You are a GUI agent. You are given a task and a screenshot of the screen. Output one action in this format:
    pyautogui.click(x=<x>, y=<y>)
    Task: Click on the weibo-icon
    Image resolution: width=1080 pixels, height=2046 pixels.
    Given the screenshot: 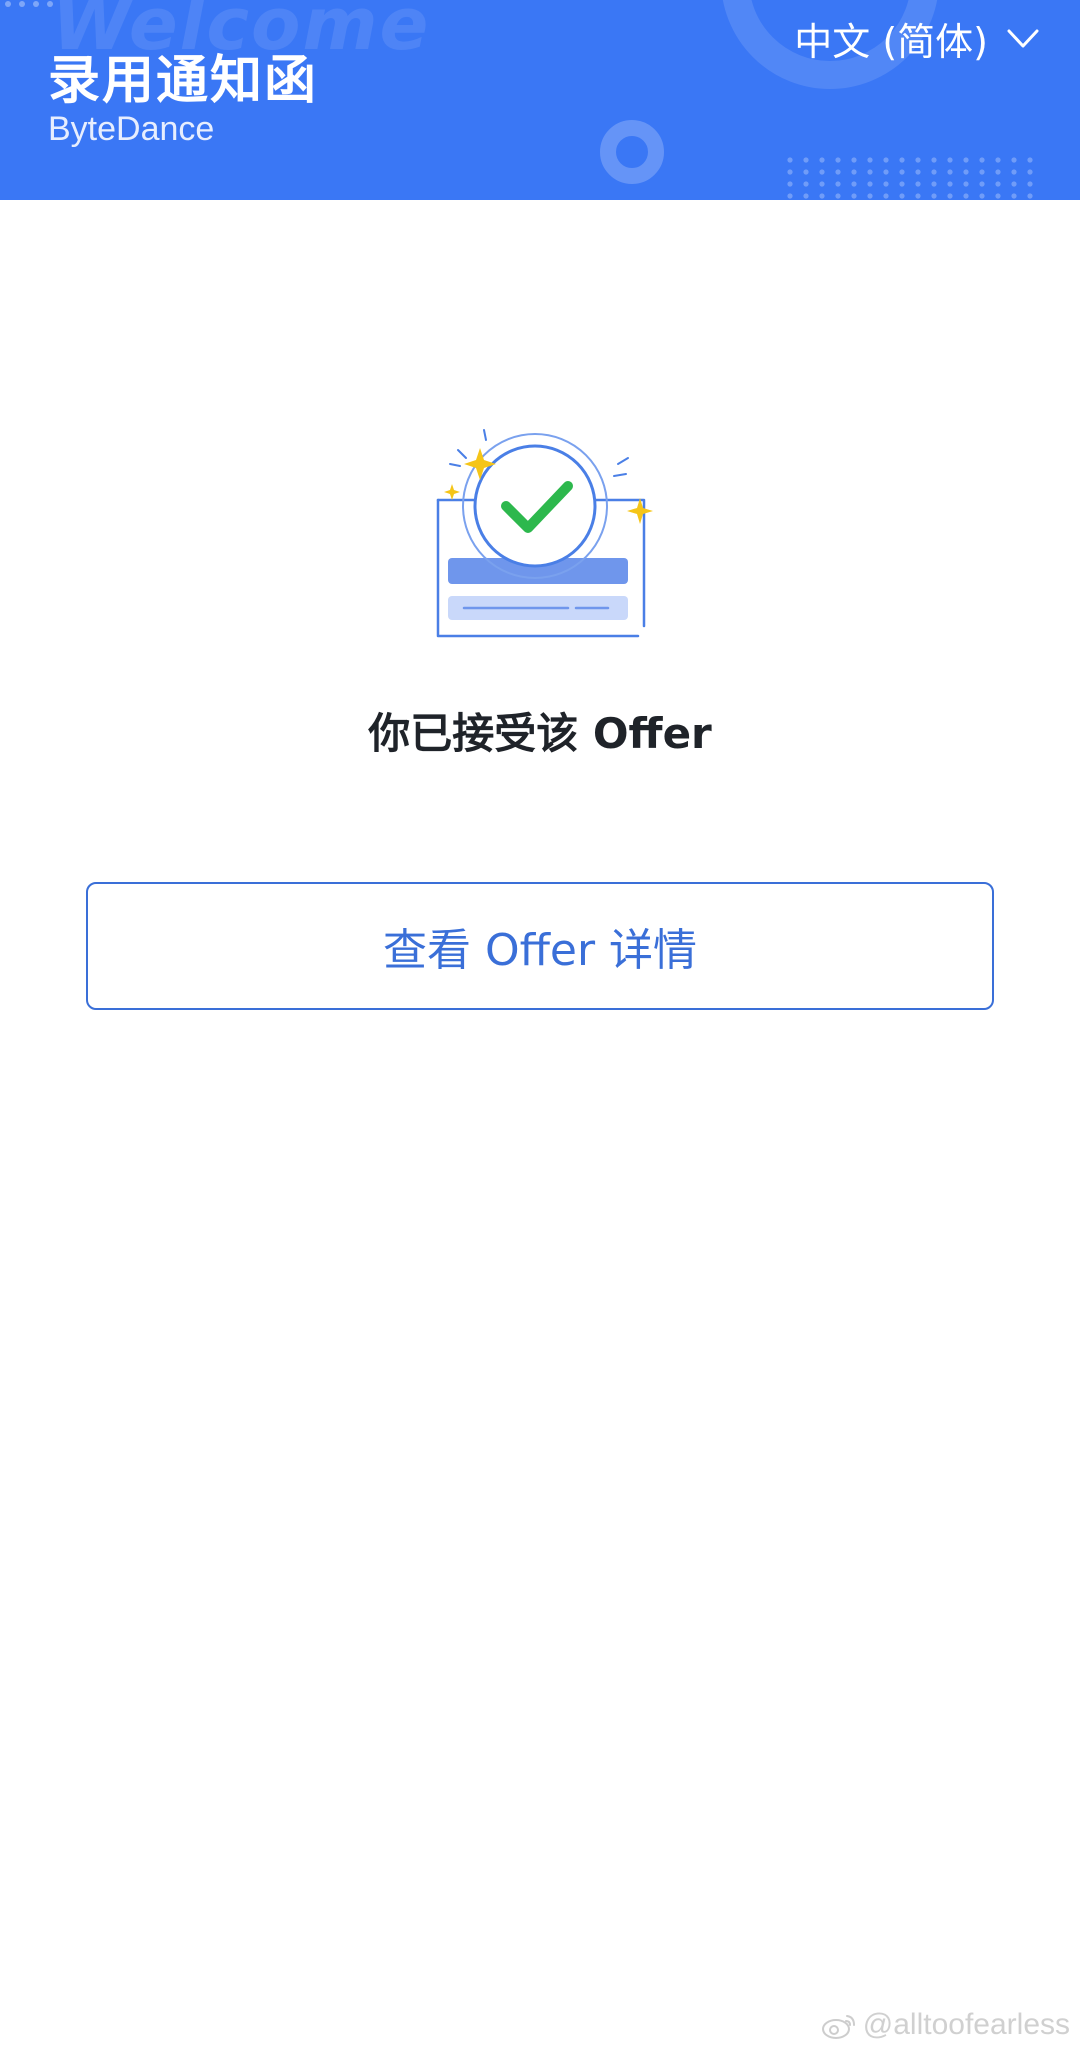 What is the action you would take?
    pyautogui.click(x=838, y=2027)
    